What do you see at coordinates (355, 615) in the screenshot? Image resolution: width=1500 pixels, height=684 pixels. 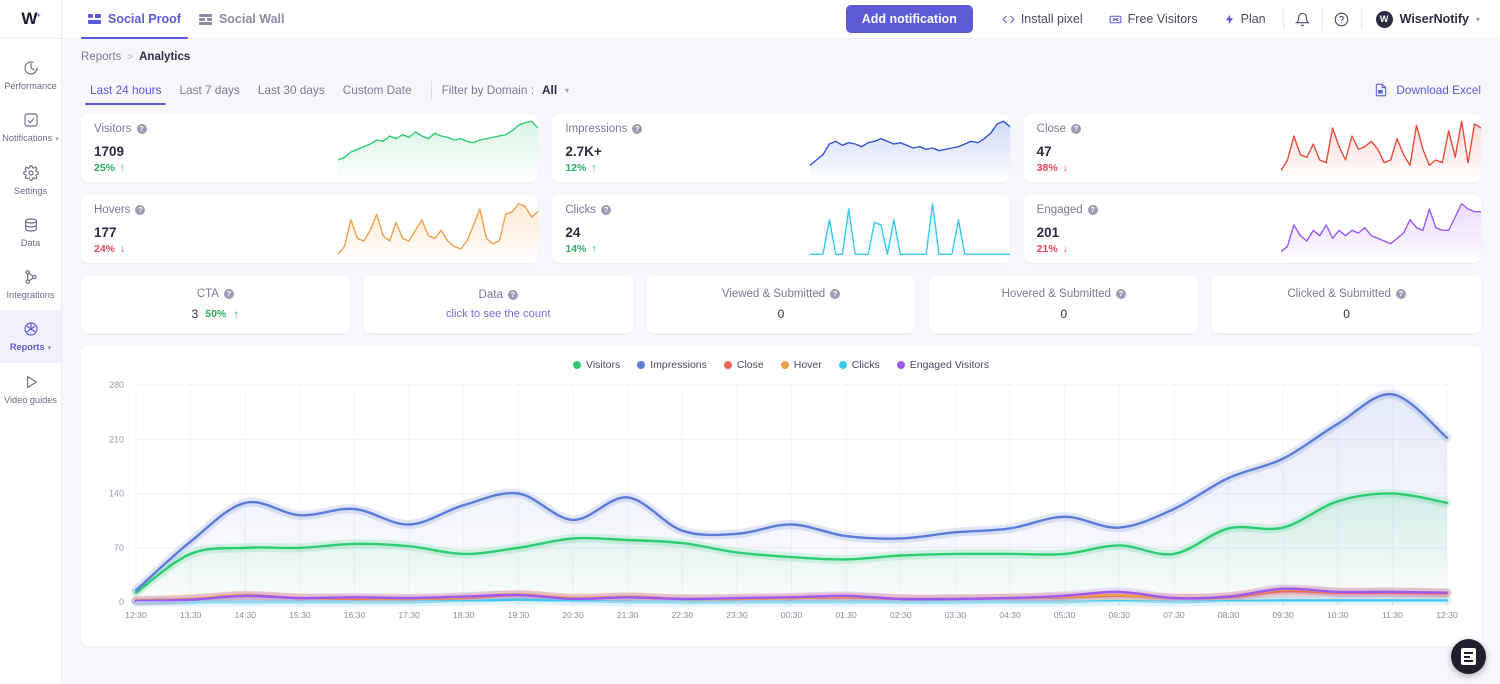 I see `svg-text: 16:30` at bounding box center [355, 615].